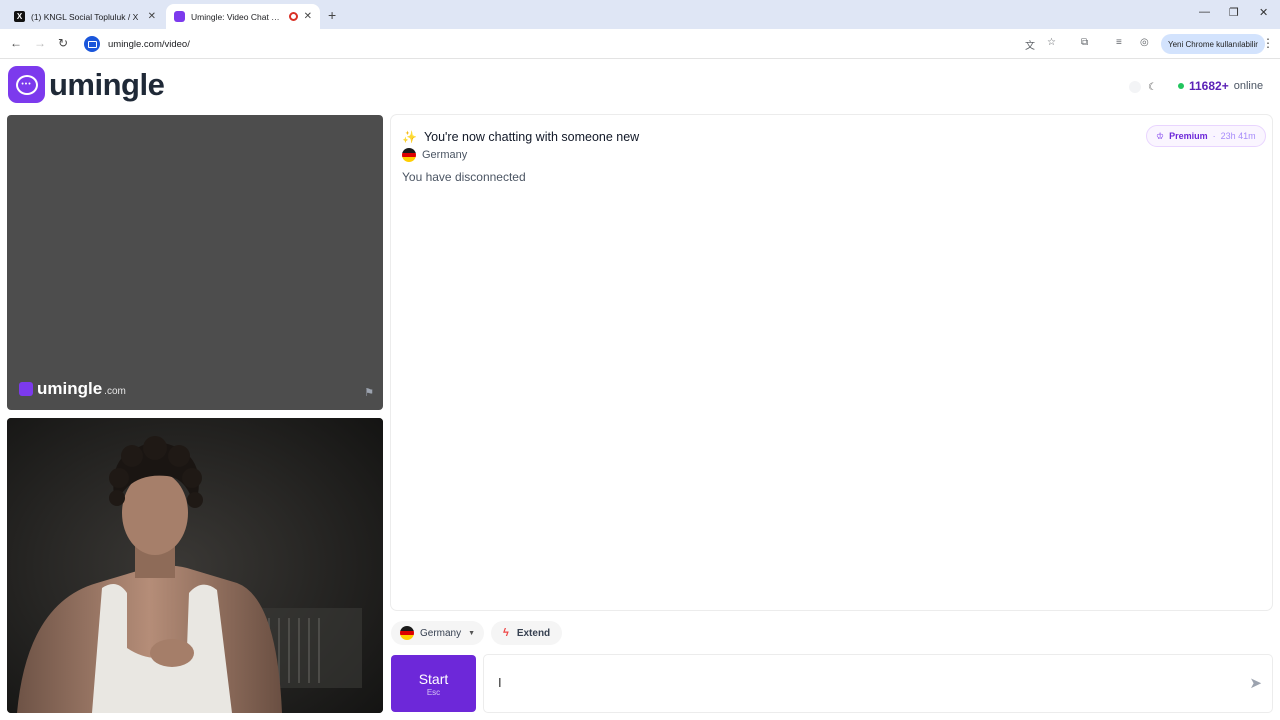 This screenshot has width=1280, height=720. What do you see at coordinates (445, 155) in the screenshot?
I see `partner-country-label: Germany` at bounding box center [445, 155].